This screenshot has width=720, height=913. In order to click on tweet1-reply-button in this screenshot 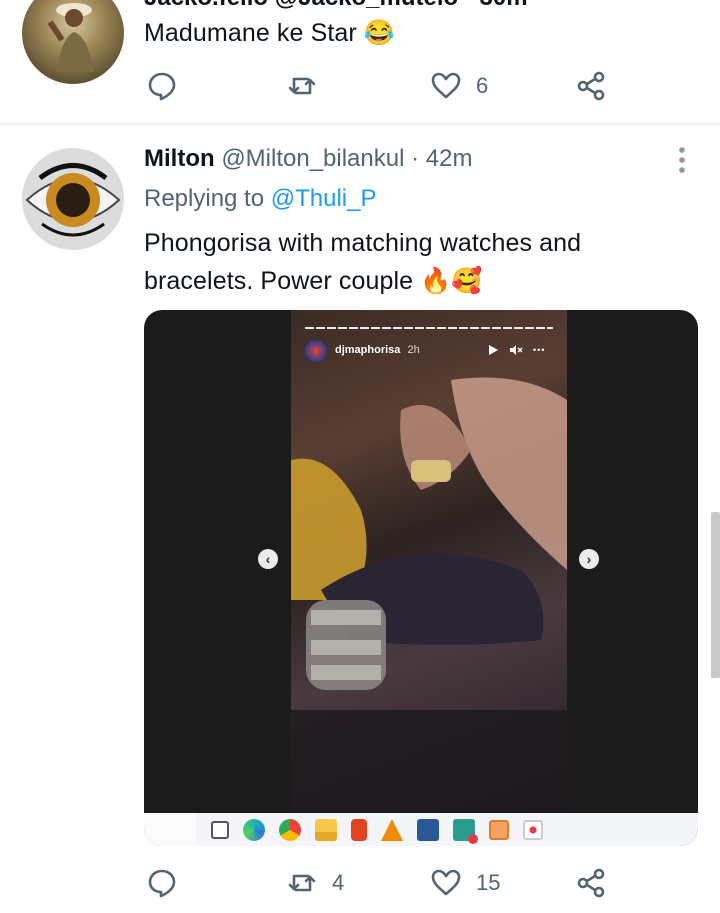, I will do `click(162, 86)`.